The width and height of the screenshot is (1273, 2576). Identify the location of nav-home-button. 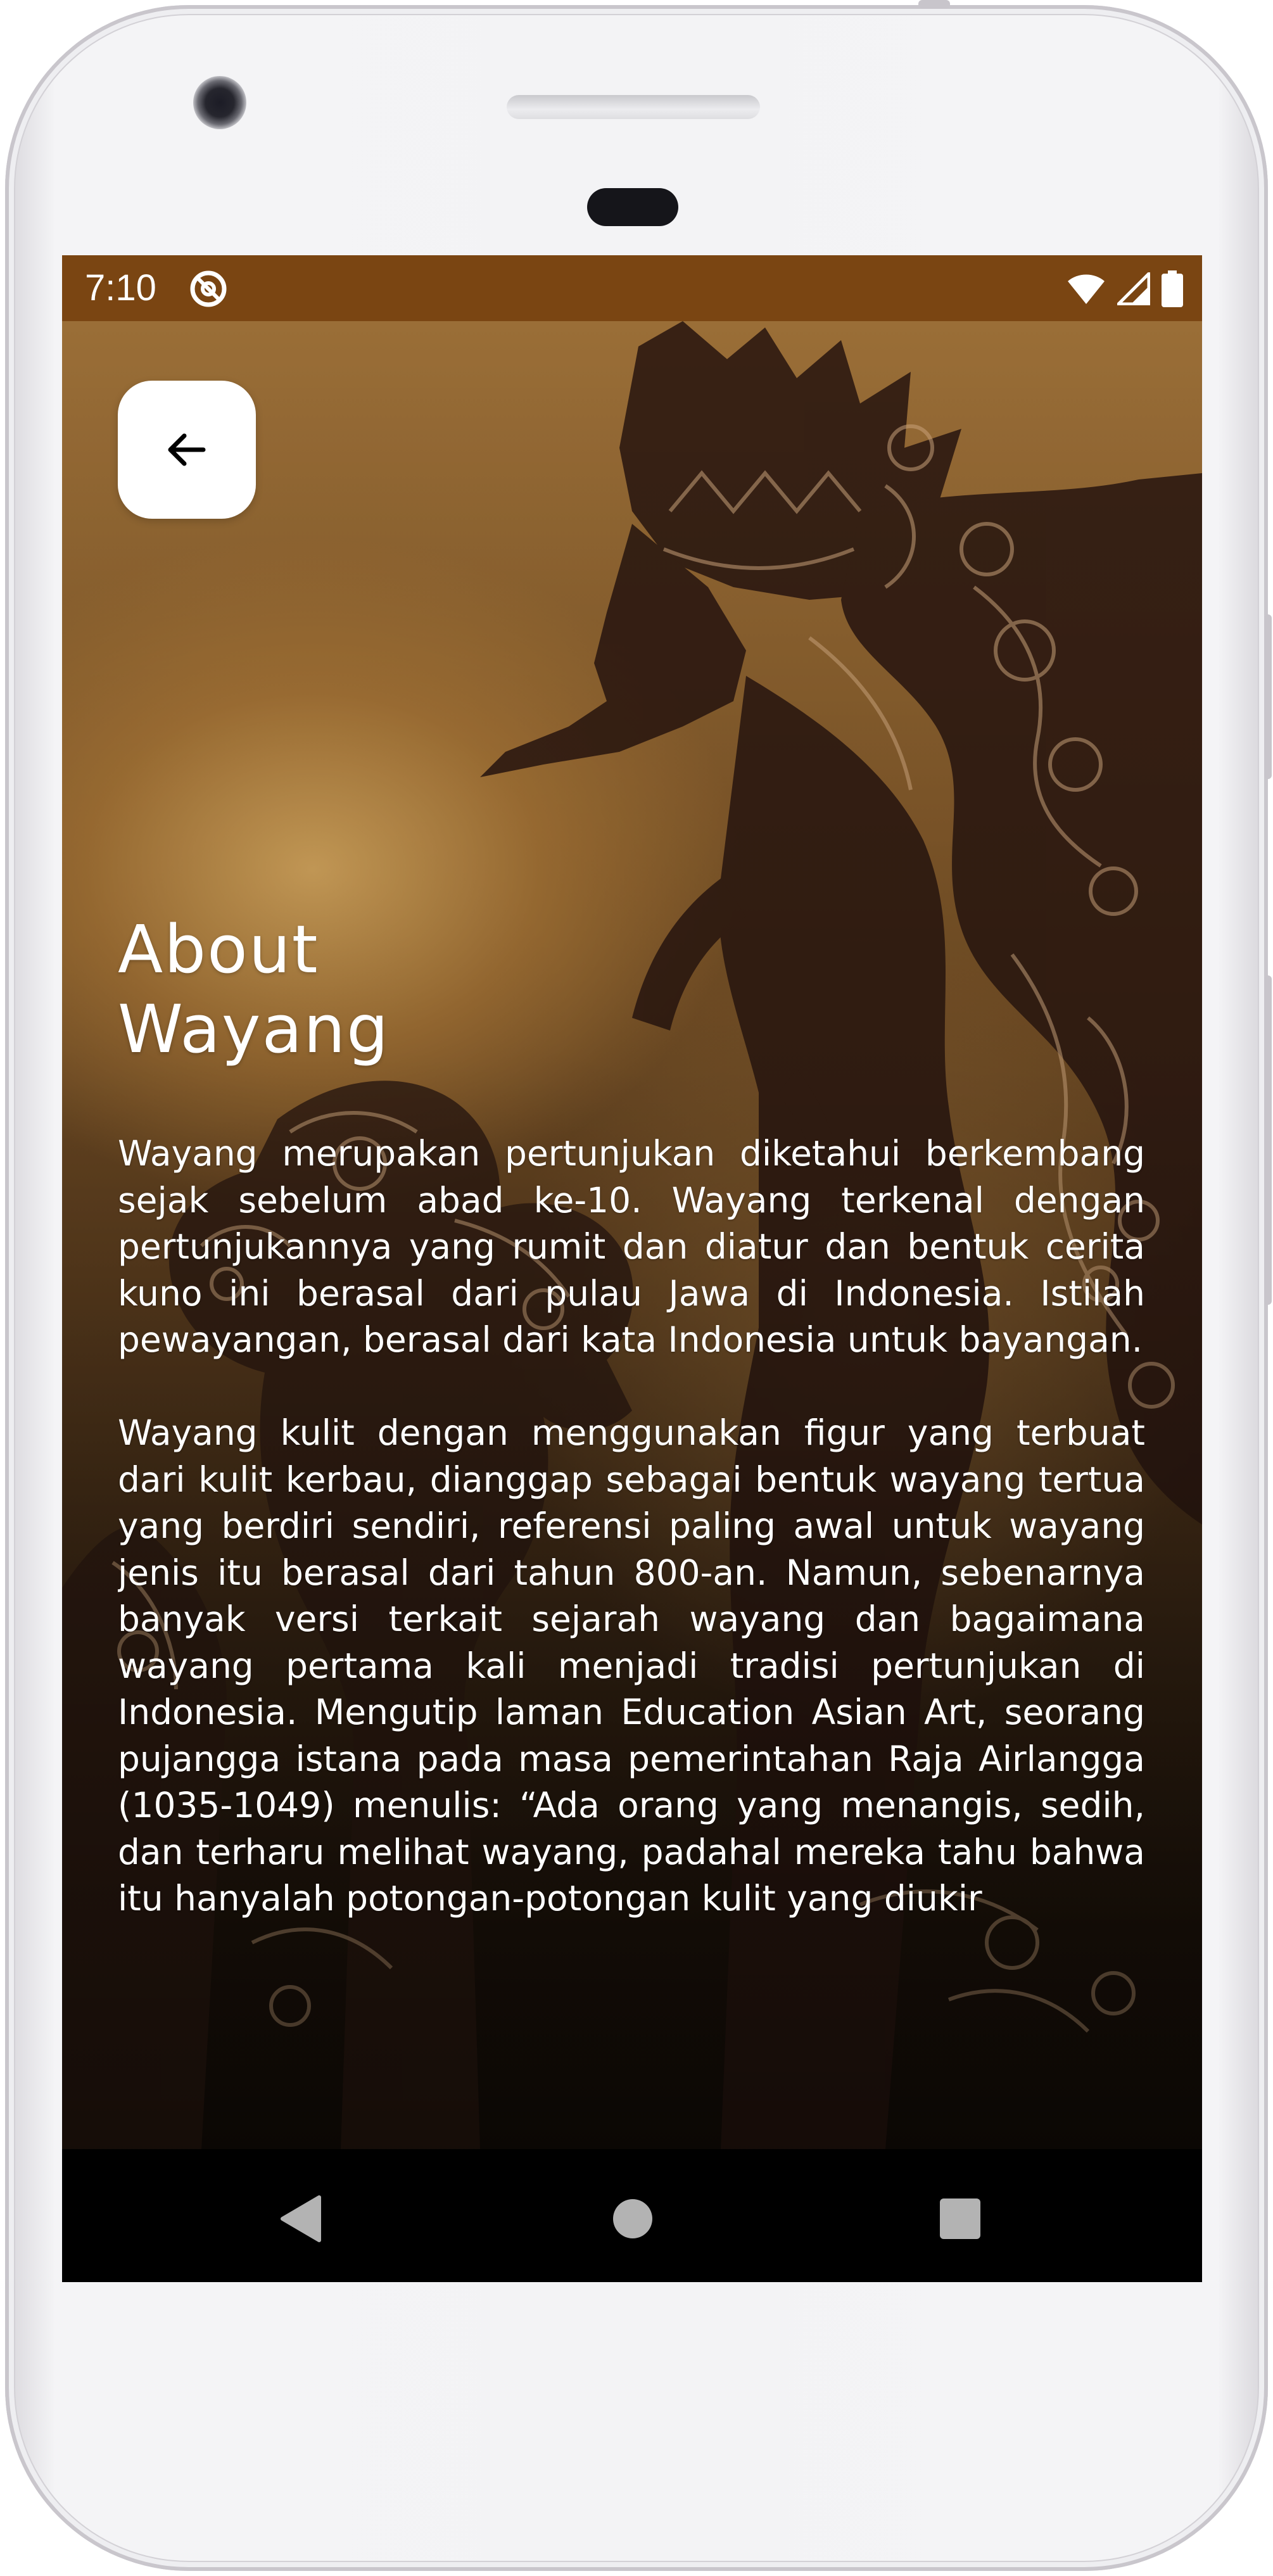
(632, 2218).